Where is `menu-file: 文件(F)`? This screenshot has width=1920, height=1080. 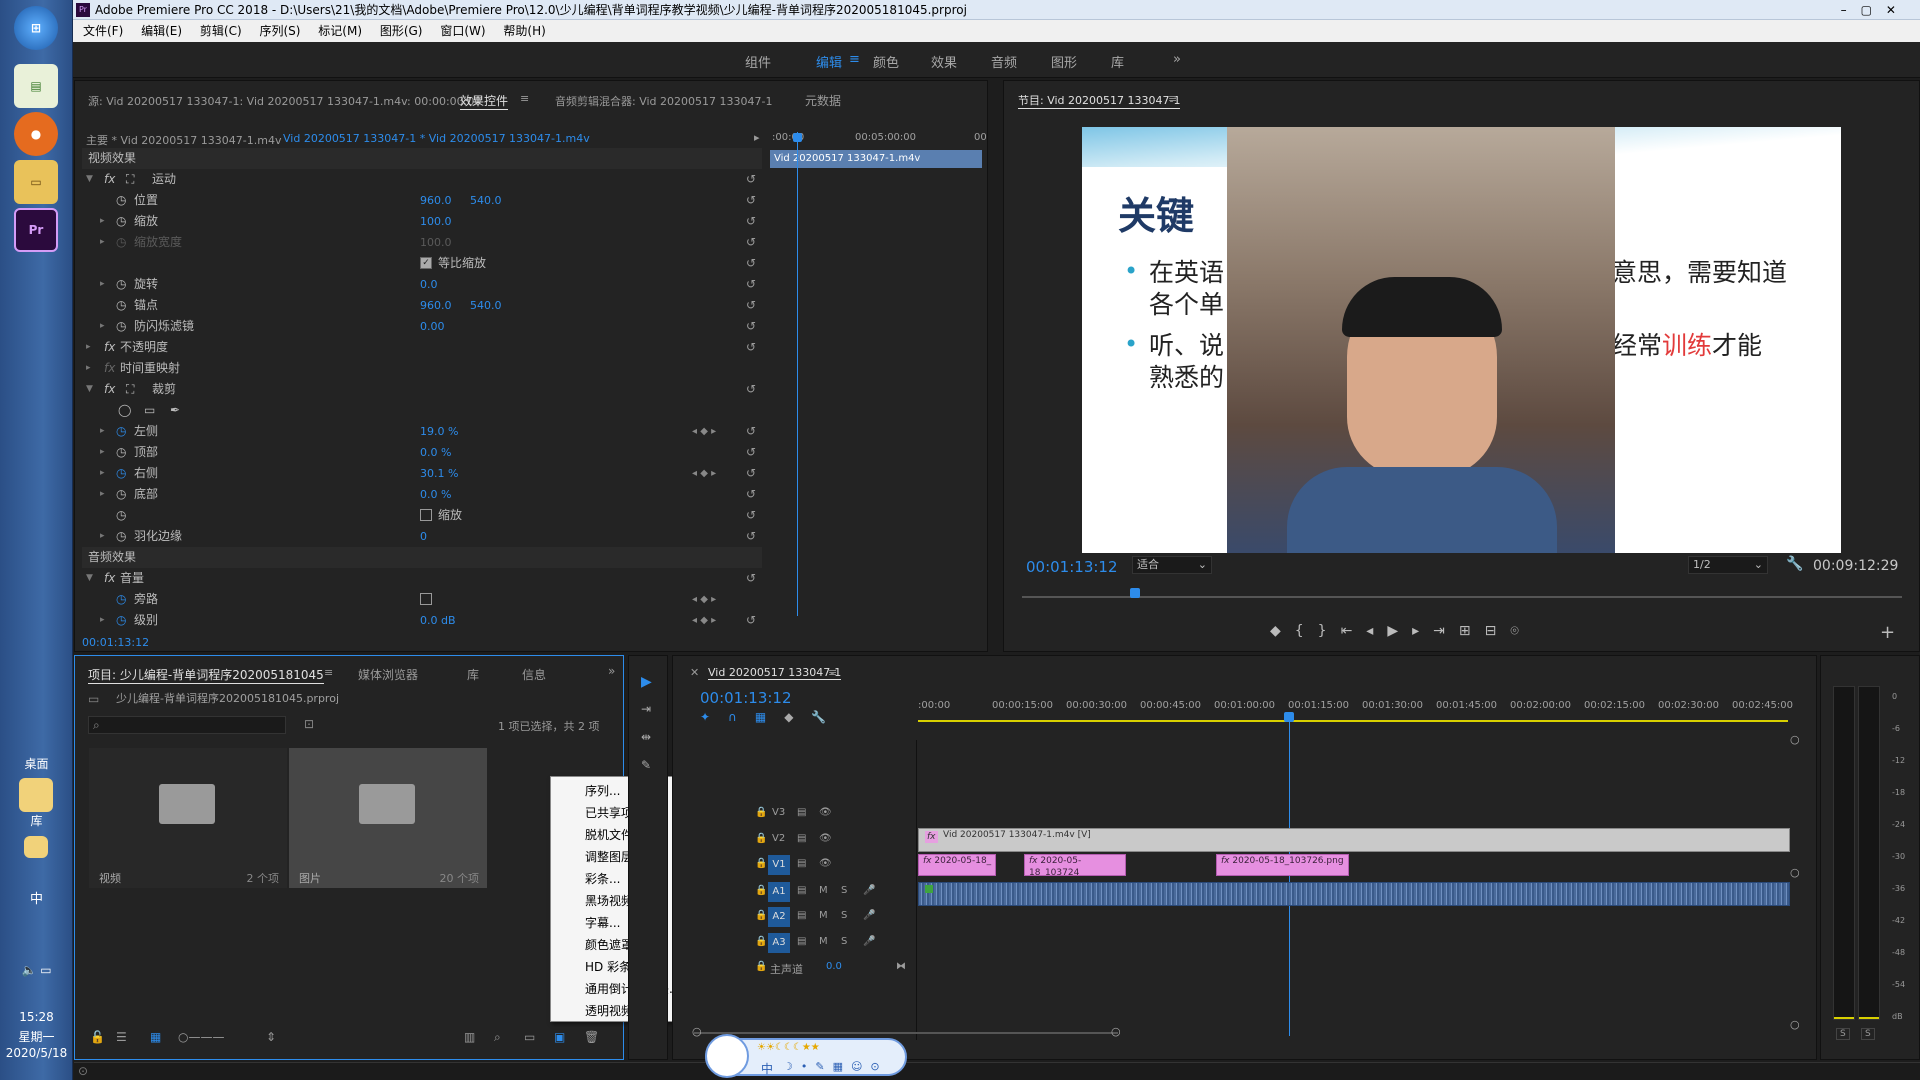
menu-file: 文件(F) is located at coordinates (103, 31).